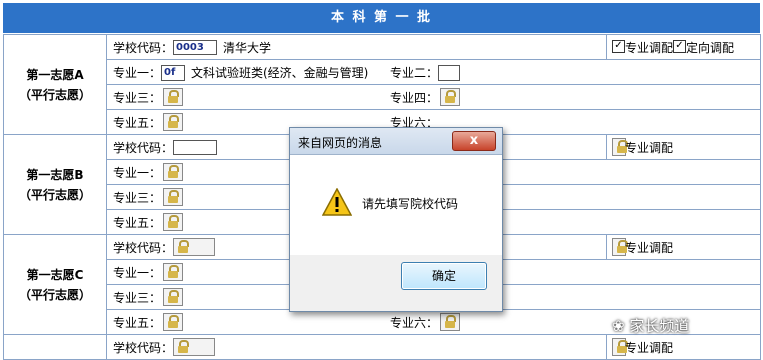  What do you see at coordinates (710, 48) in the screenshot?
I see `direct-adjust-label: 定向调配` at bounding box center [710, 48].